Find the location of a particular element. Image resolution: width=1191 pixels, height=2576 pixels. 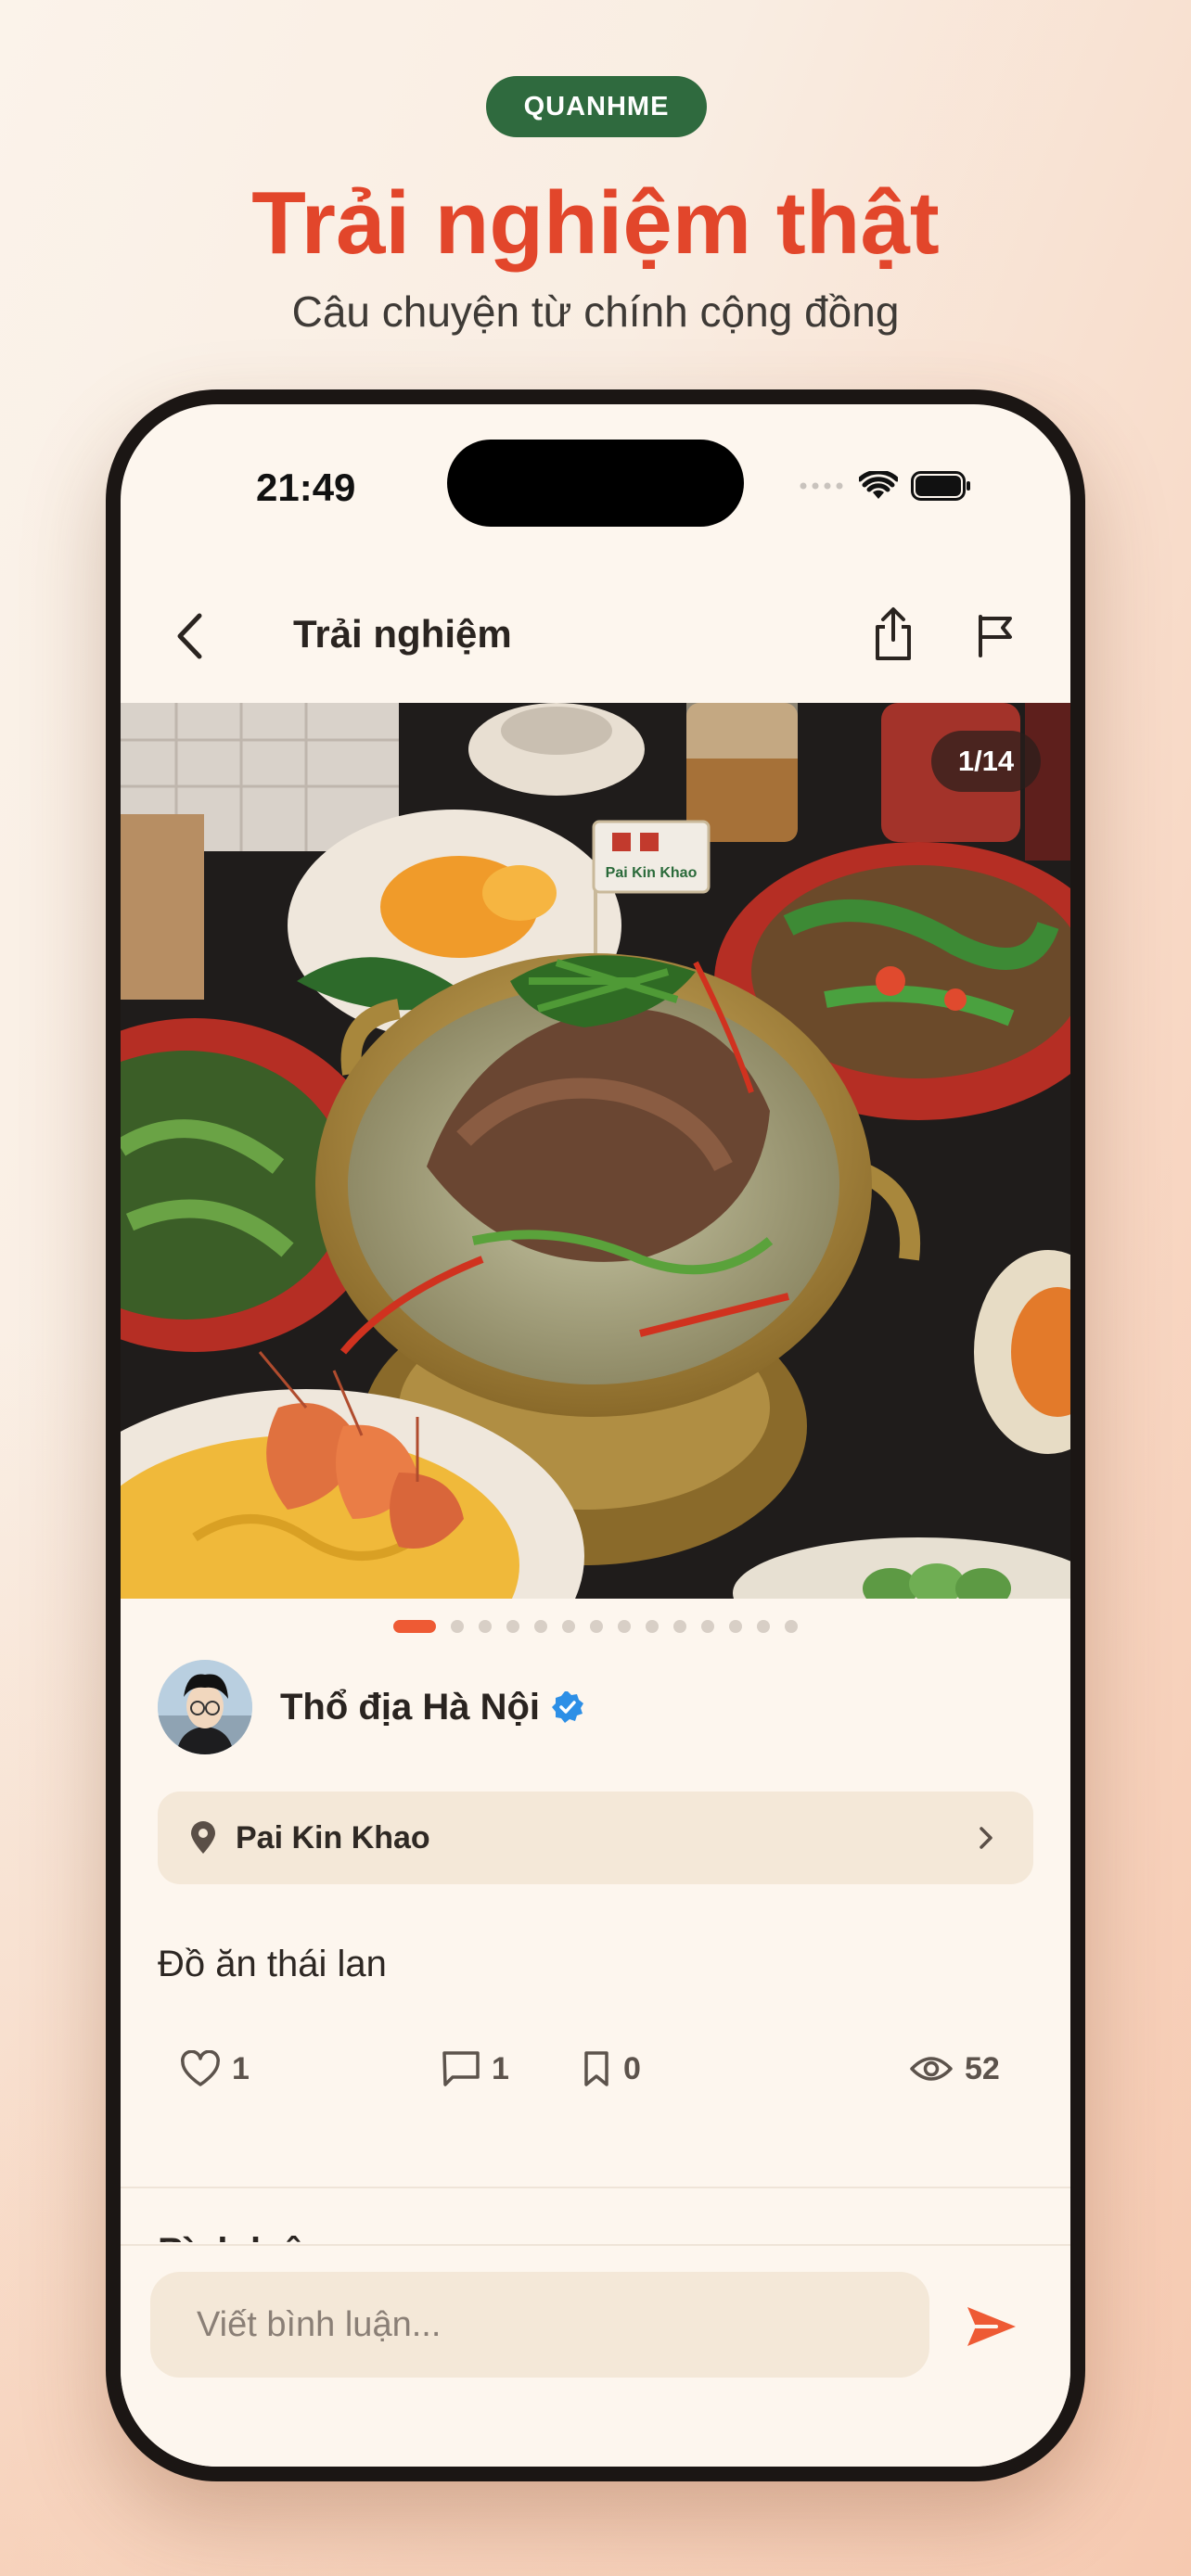

svg-text: Pai Kin Khao is located at coordinates (652, 873).